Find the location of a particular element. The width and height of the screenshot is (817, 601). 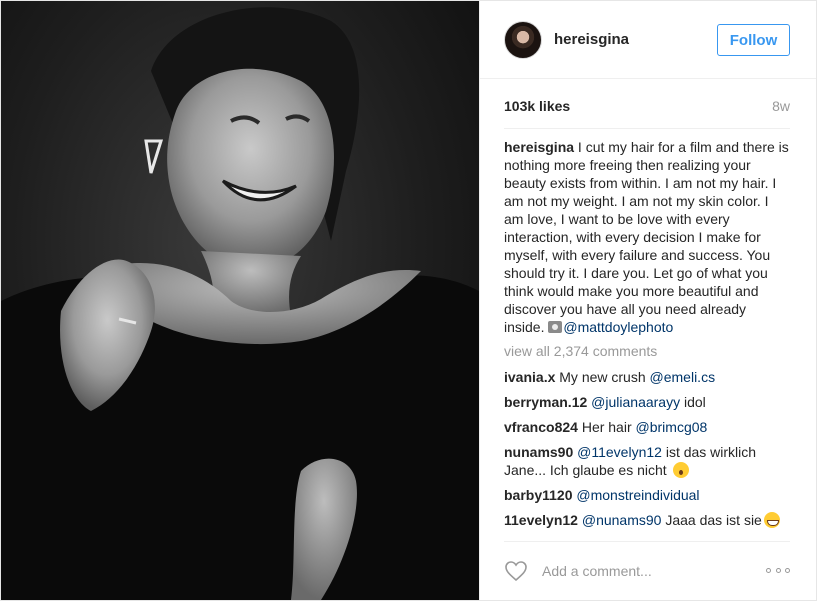

comment-mention: @monstreindividual is located at coordinates (637, 495).